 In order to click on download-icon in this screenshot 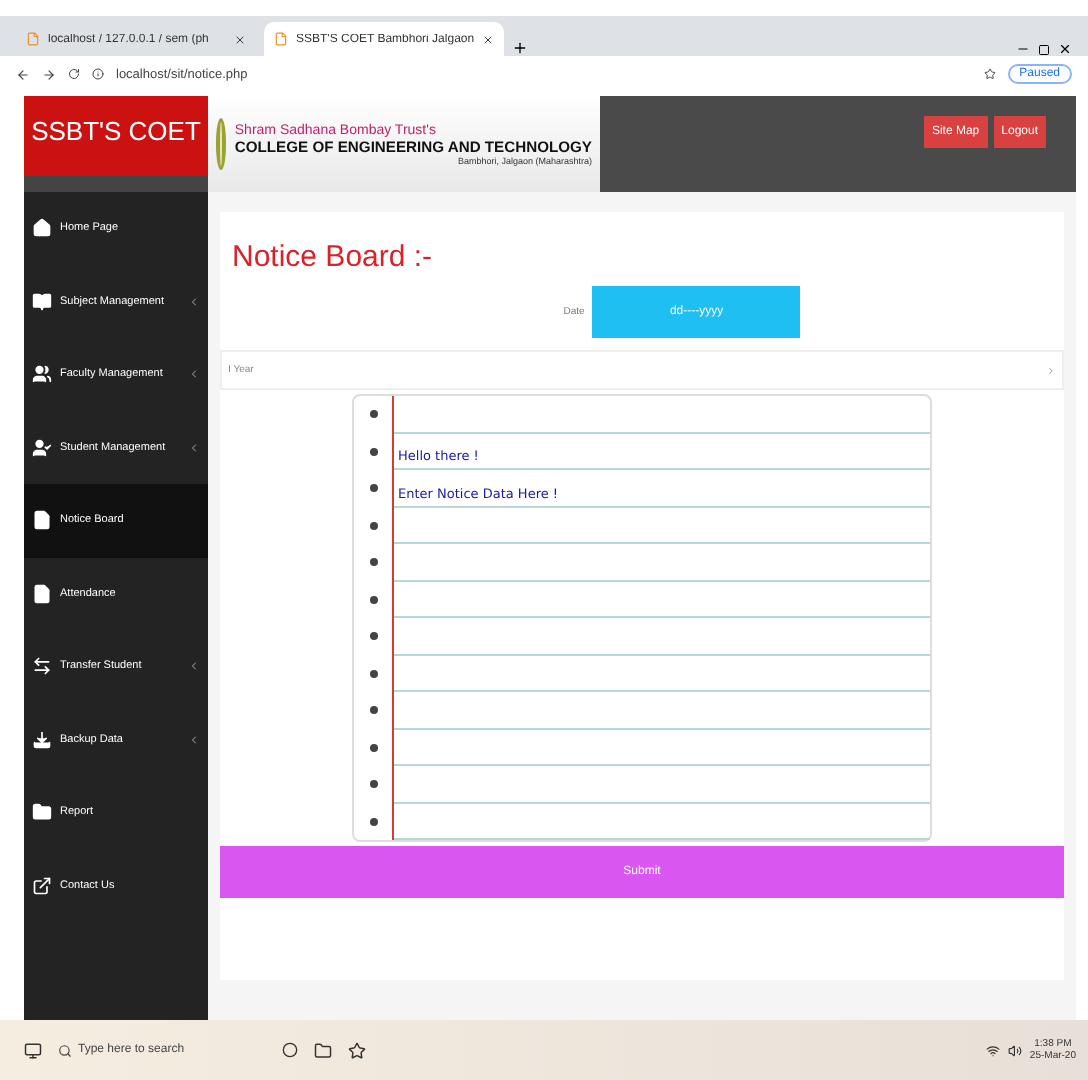, I will do `click(42, 739)`.